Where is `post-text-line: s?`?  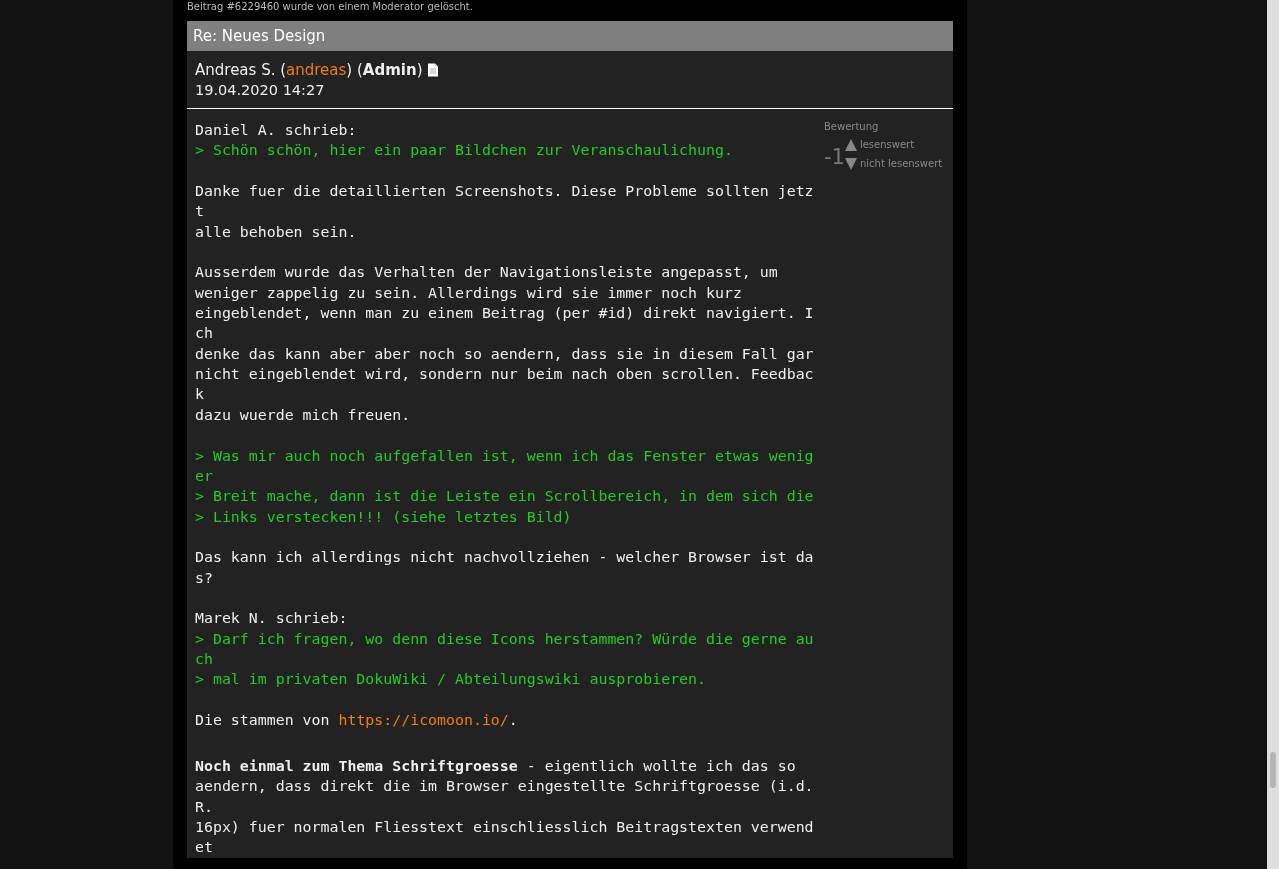 post-text-line: s? is located at coordinates (204, 577).